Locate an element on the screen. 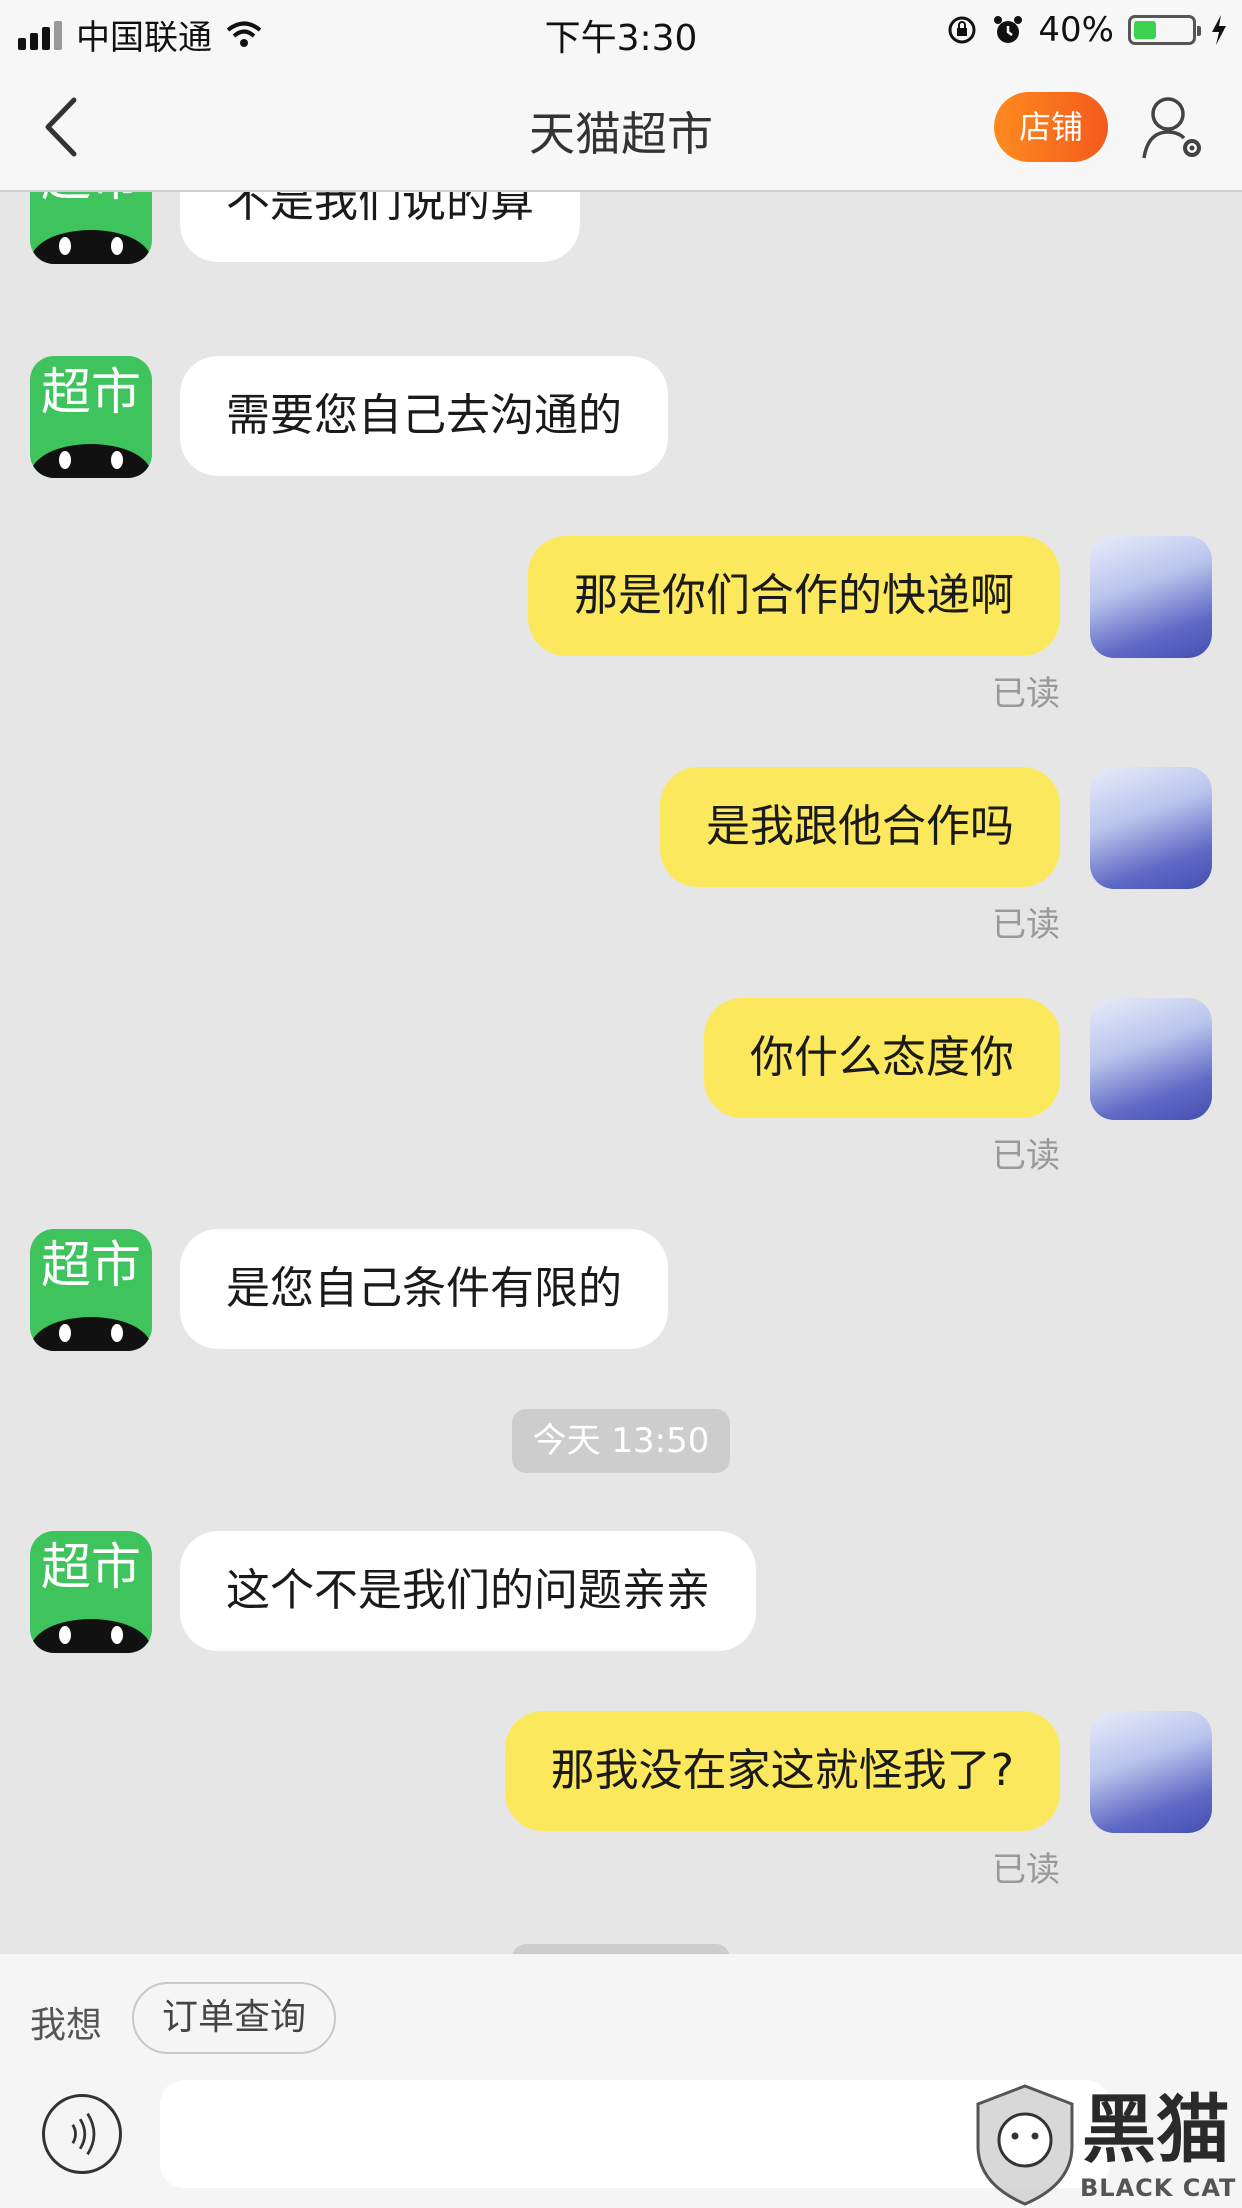 The image size is (1242, 2208). battery-icon is located at coordinates (1164, 30).